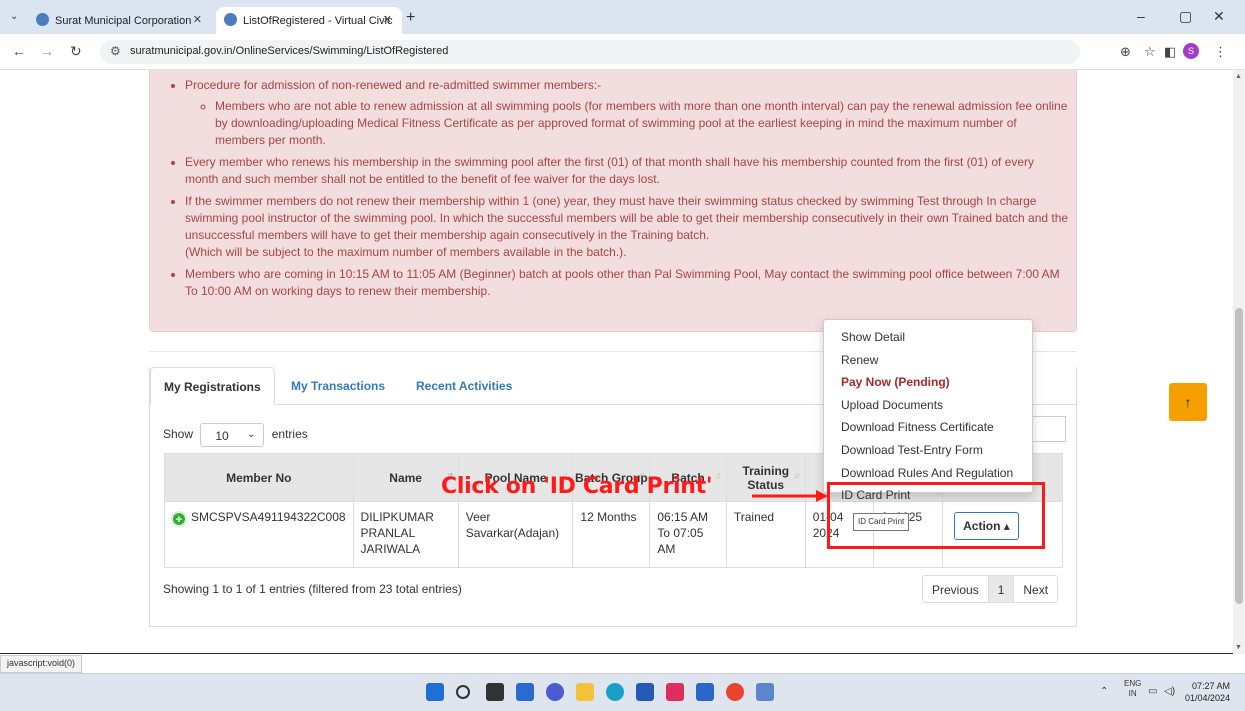 The height and width of the screenshot is (711, 1245). What do you see at coordinates (928, 337) in the screenshot?
I see `menu-item-show-detail: Show Detail` at bounding box center [928, 337].